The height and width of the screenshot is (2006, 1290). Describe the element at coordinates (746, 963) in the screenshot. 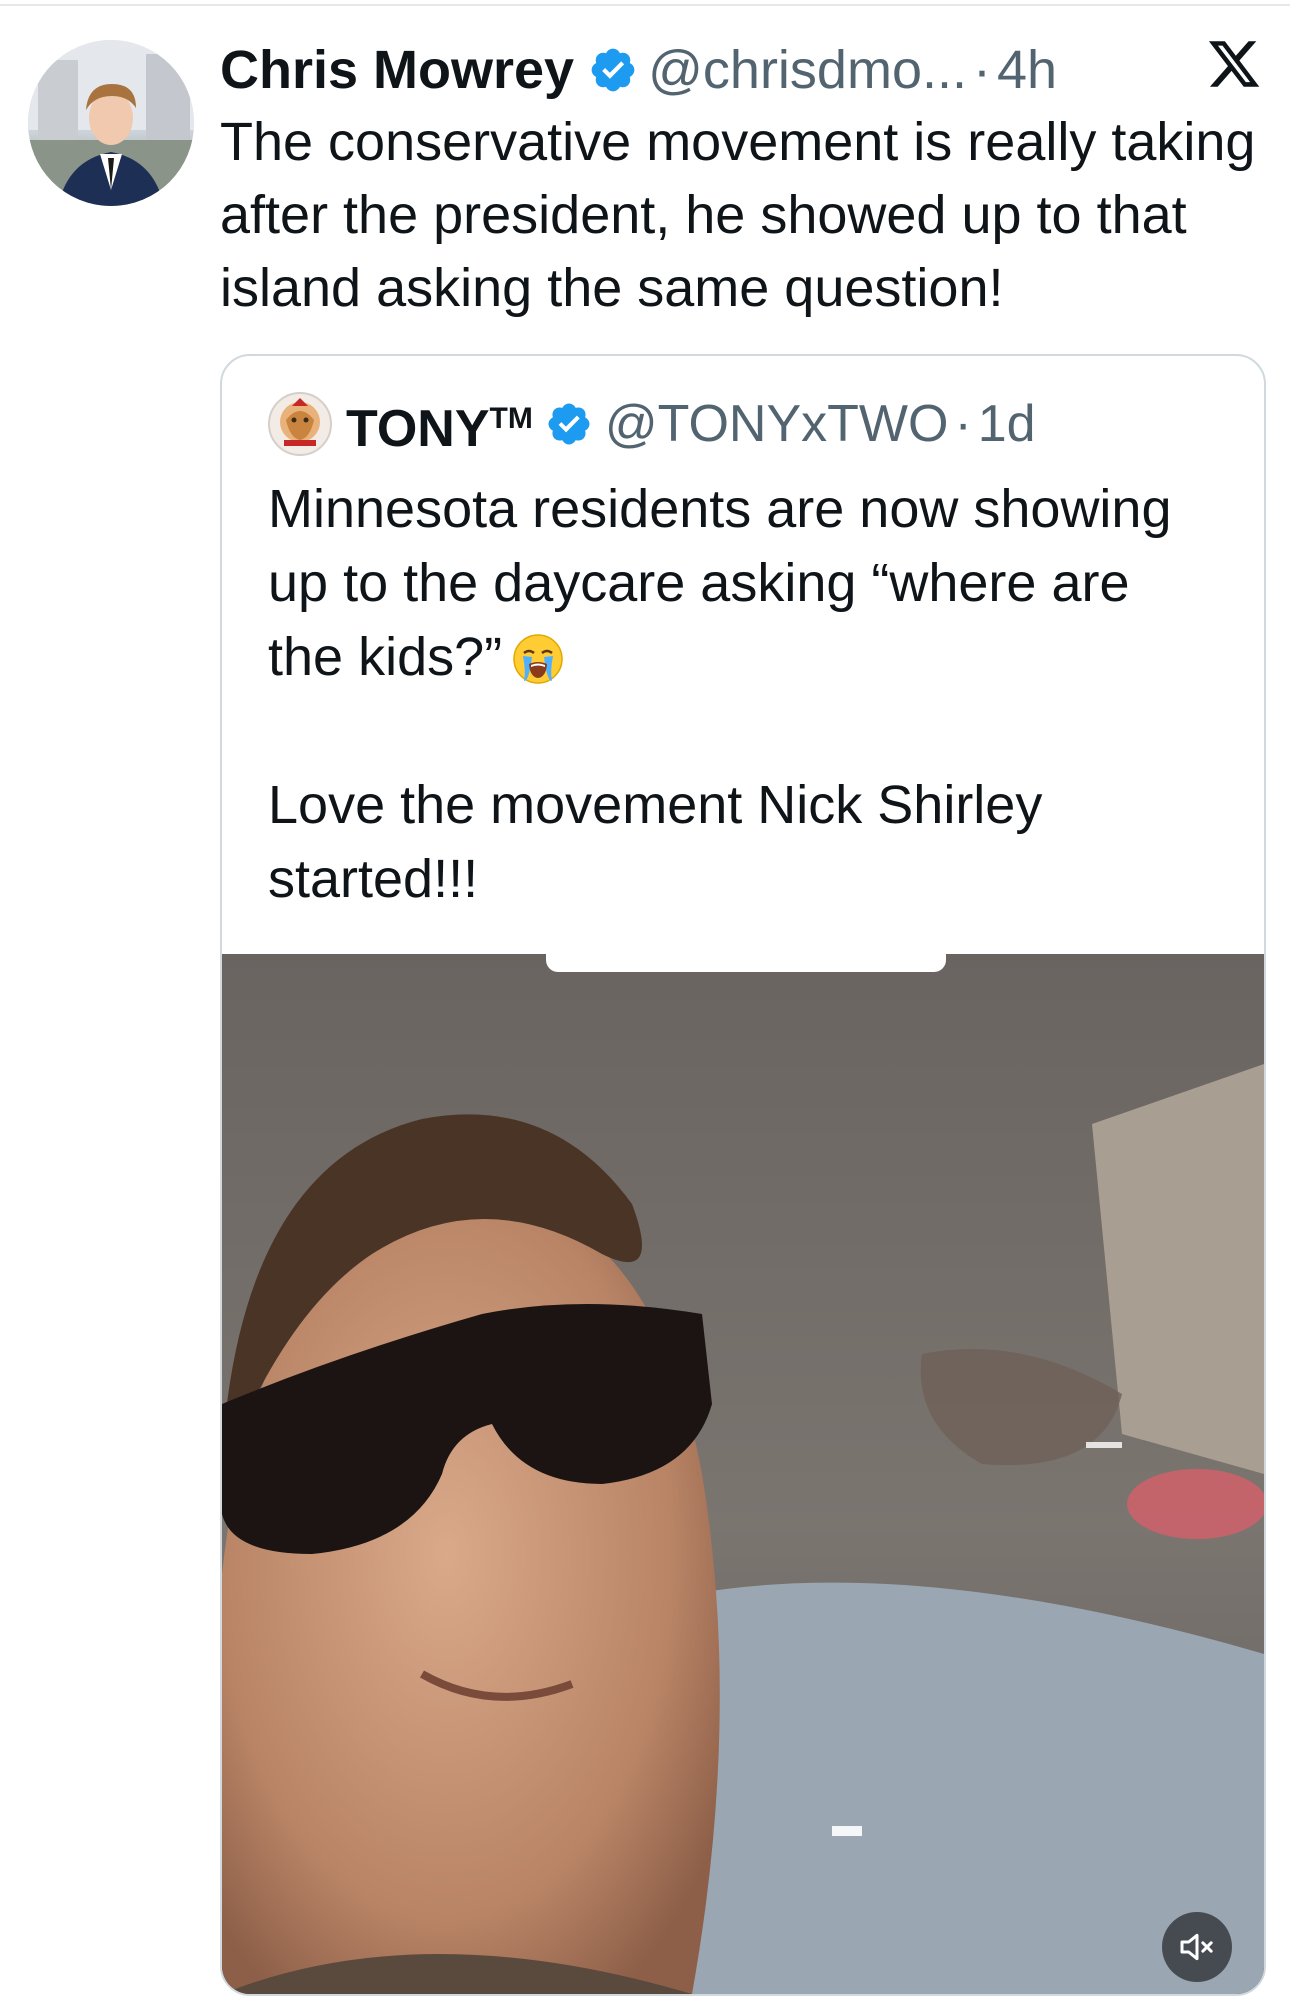

I see `video-top-handle` at that location.